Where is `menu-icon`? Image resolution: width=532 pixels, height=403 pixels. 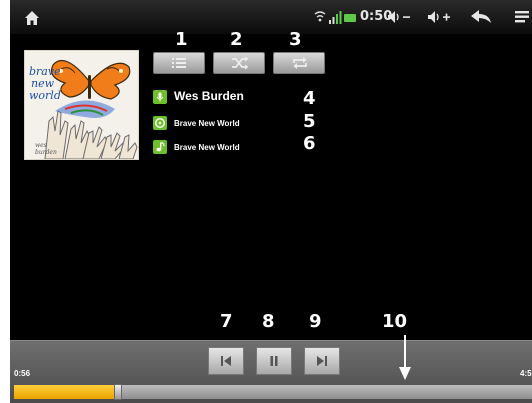
menu-icon is located at coordinates (522, 17).